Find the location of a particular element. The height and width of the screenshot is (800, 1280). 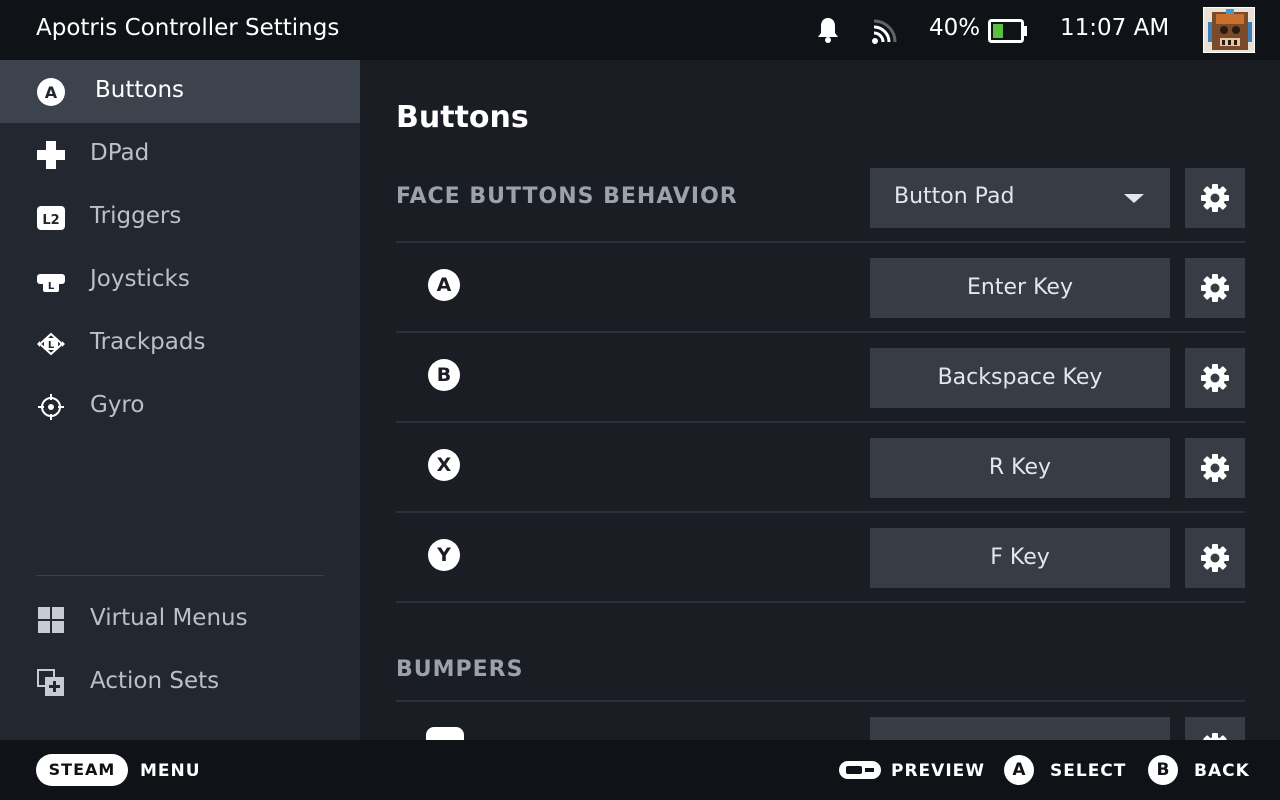

sidebar-item-label: Trackpads is located at coordinates (148, 342).